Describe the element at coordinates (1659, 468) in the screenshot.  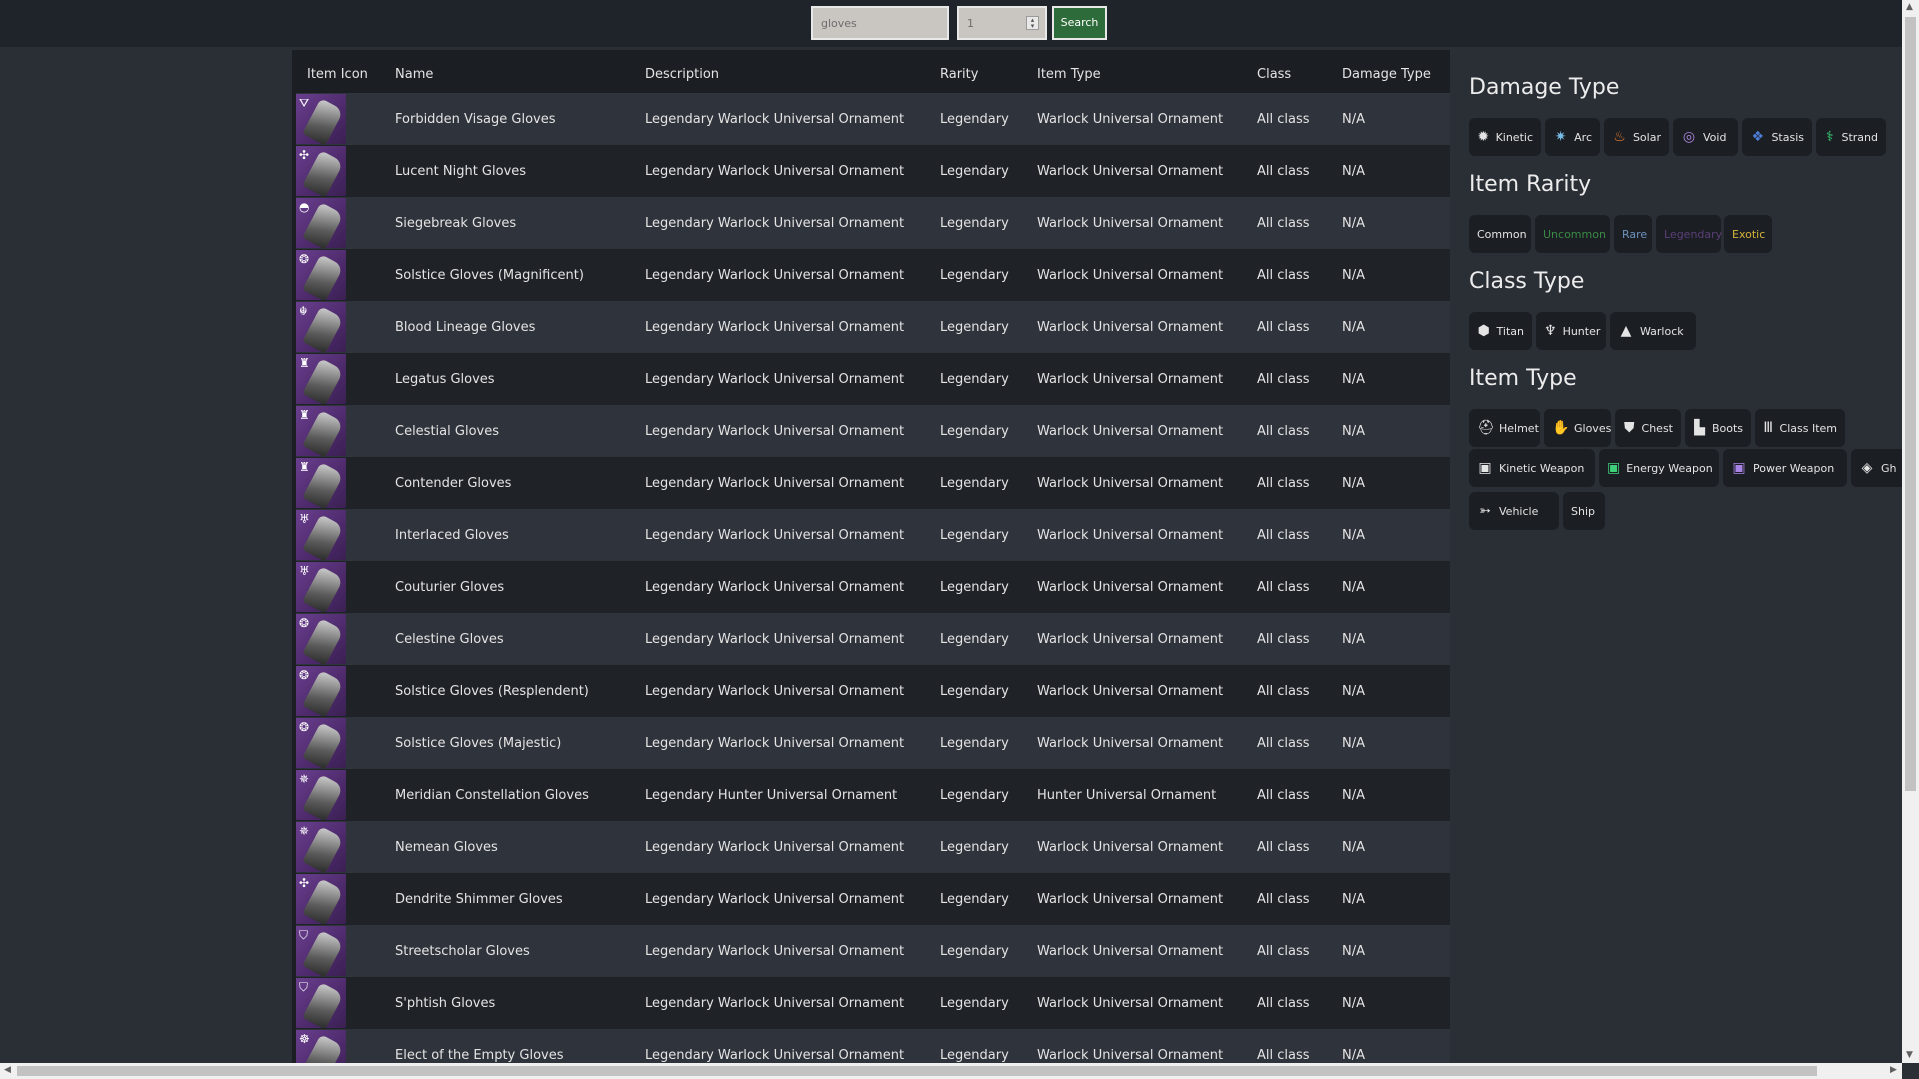
I see `filter-chip-energy-weapon: ▣ Energy Weapon` at that location.